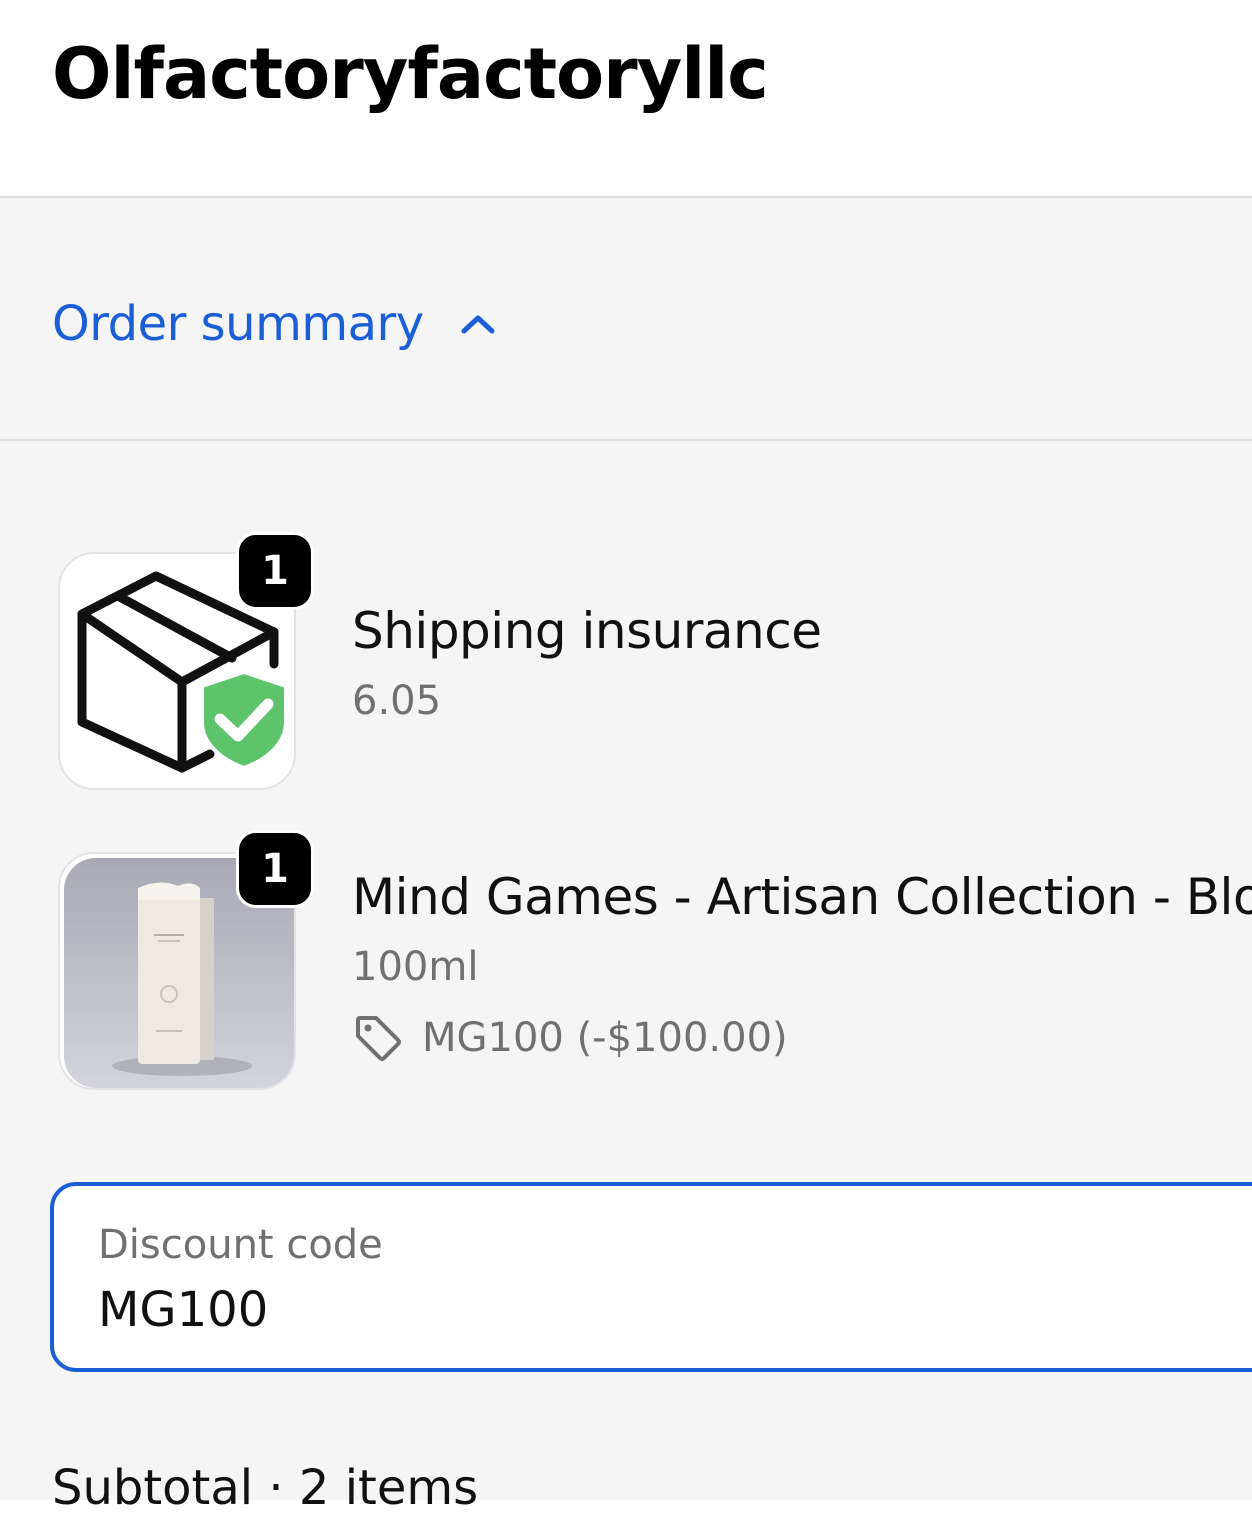 The image size is (1252, 1516). What do you see at coordinates (587, 631) in the screenshot?
I see `product-title: Shipping insurance` at bounding box center [587, 631].